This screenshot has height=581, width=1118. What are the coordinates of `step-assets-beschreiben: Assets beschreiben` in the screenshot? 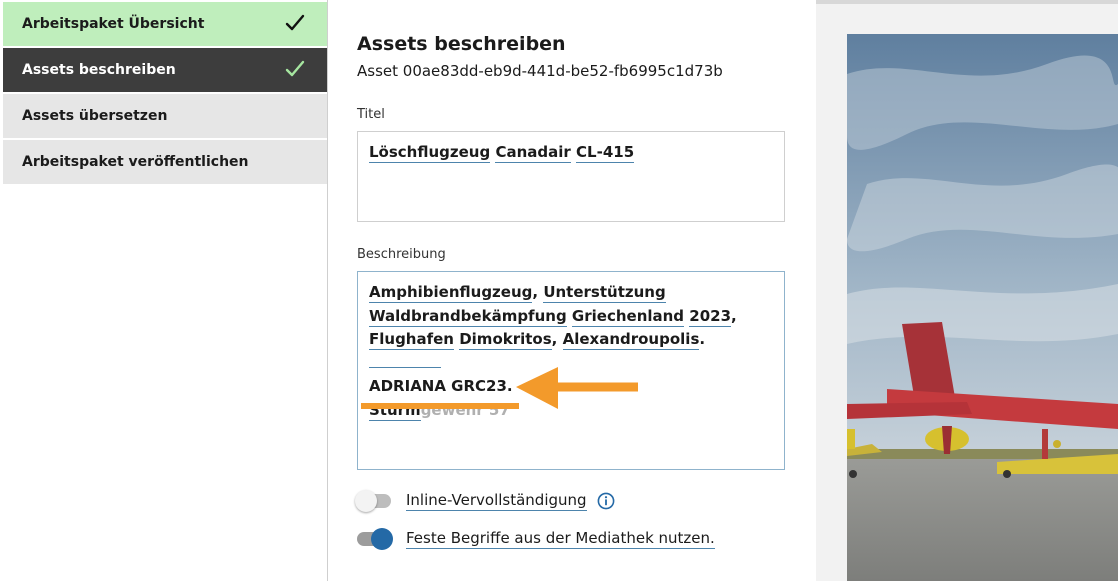 It's located at (165, 70).